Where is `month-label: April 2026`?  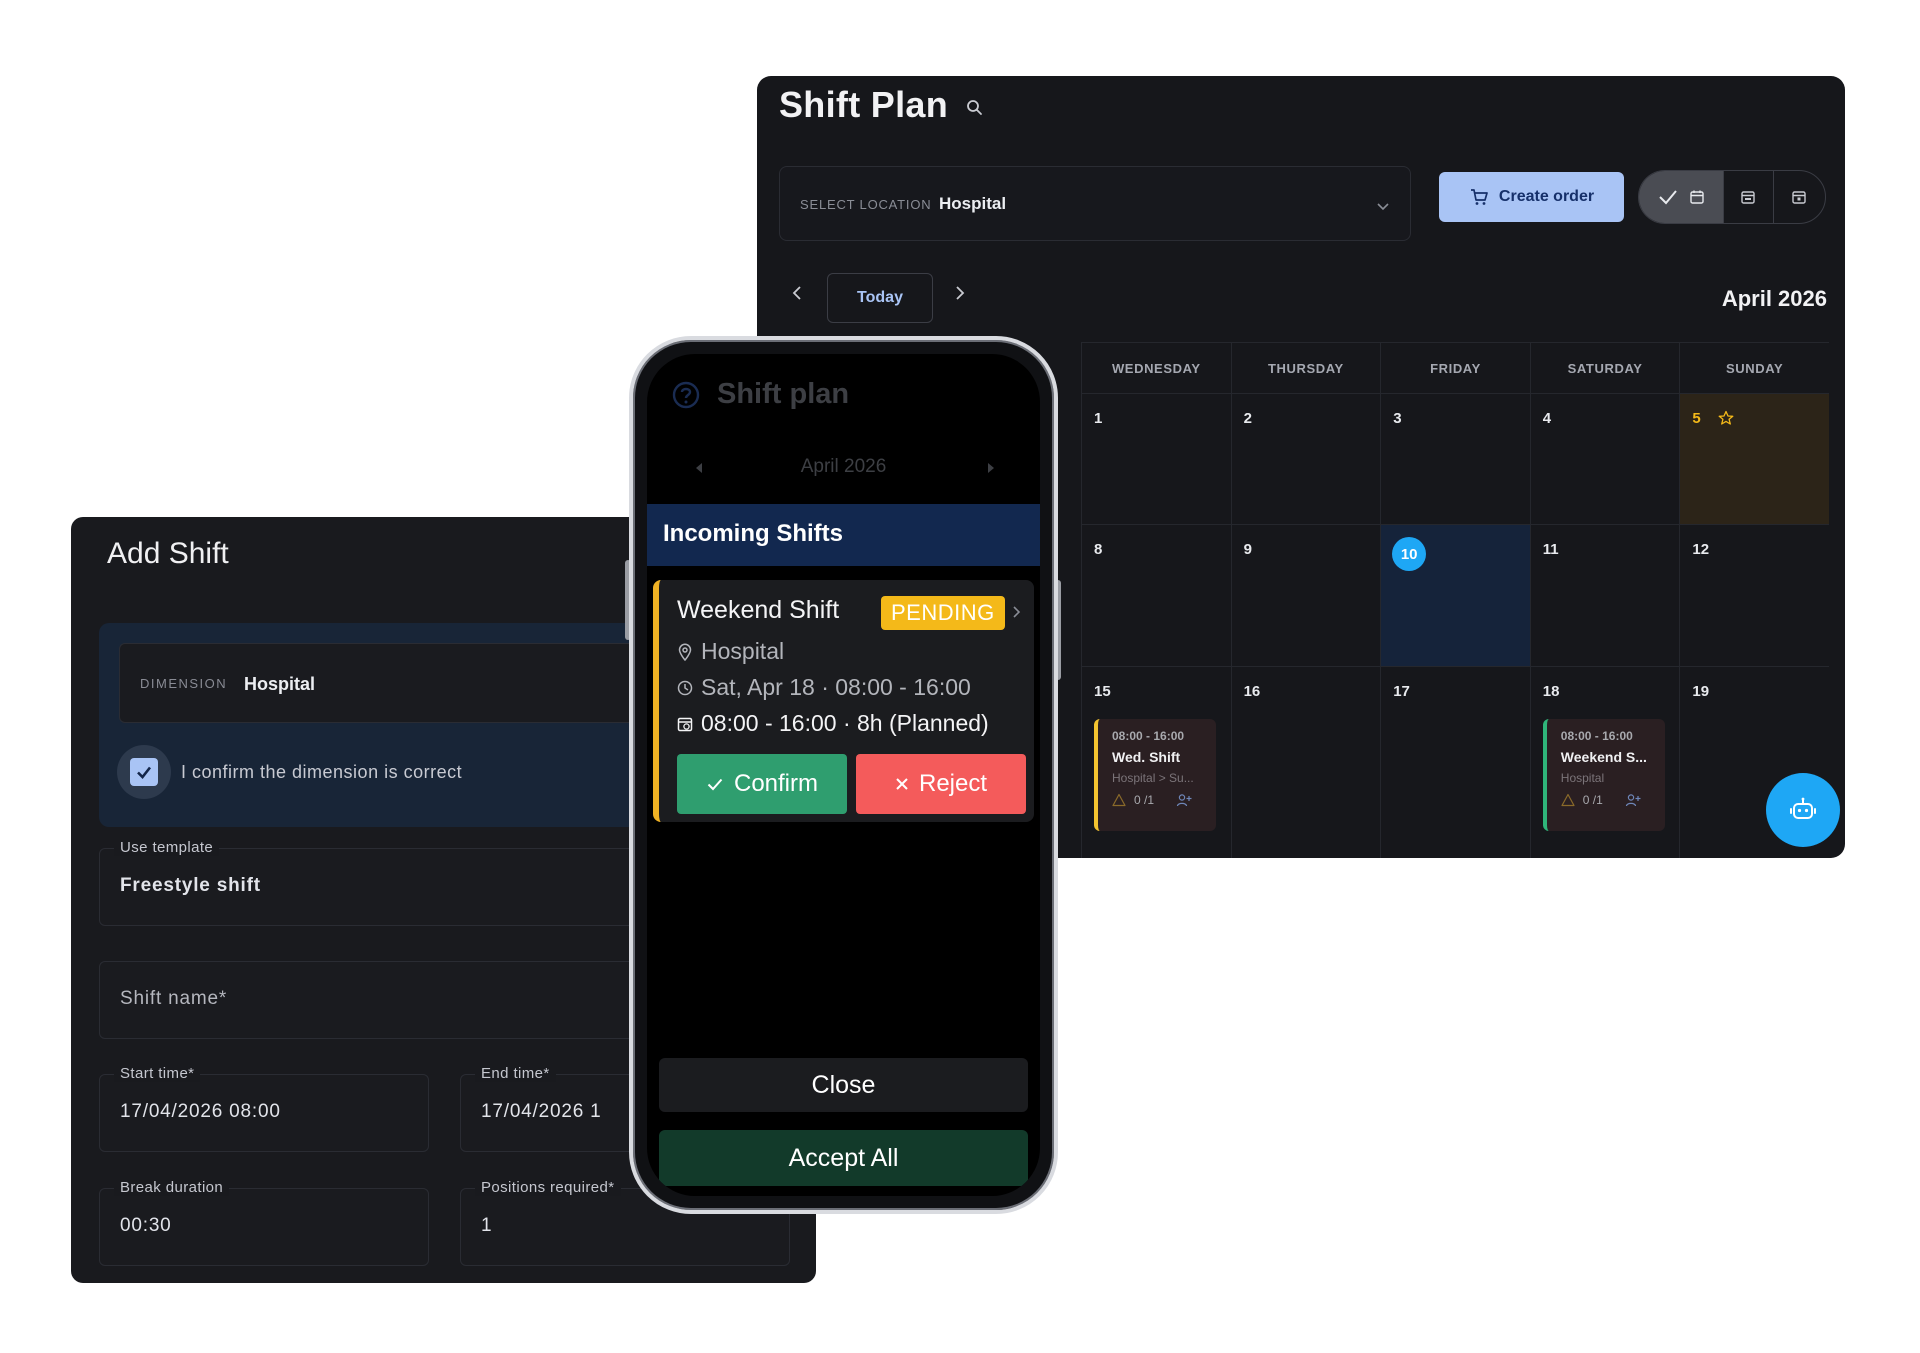 month-label: April 2026 is located at coordinates (1774, 298).